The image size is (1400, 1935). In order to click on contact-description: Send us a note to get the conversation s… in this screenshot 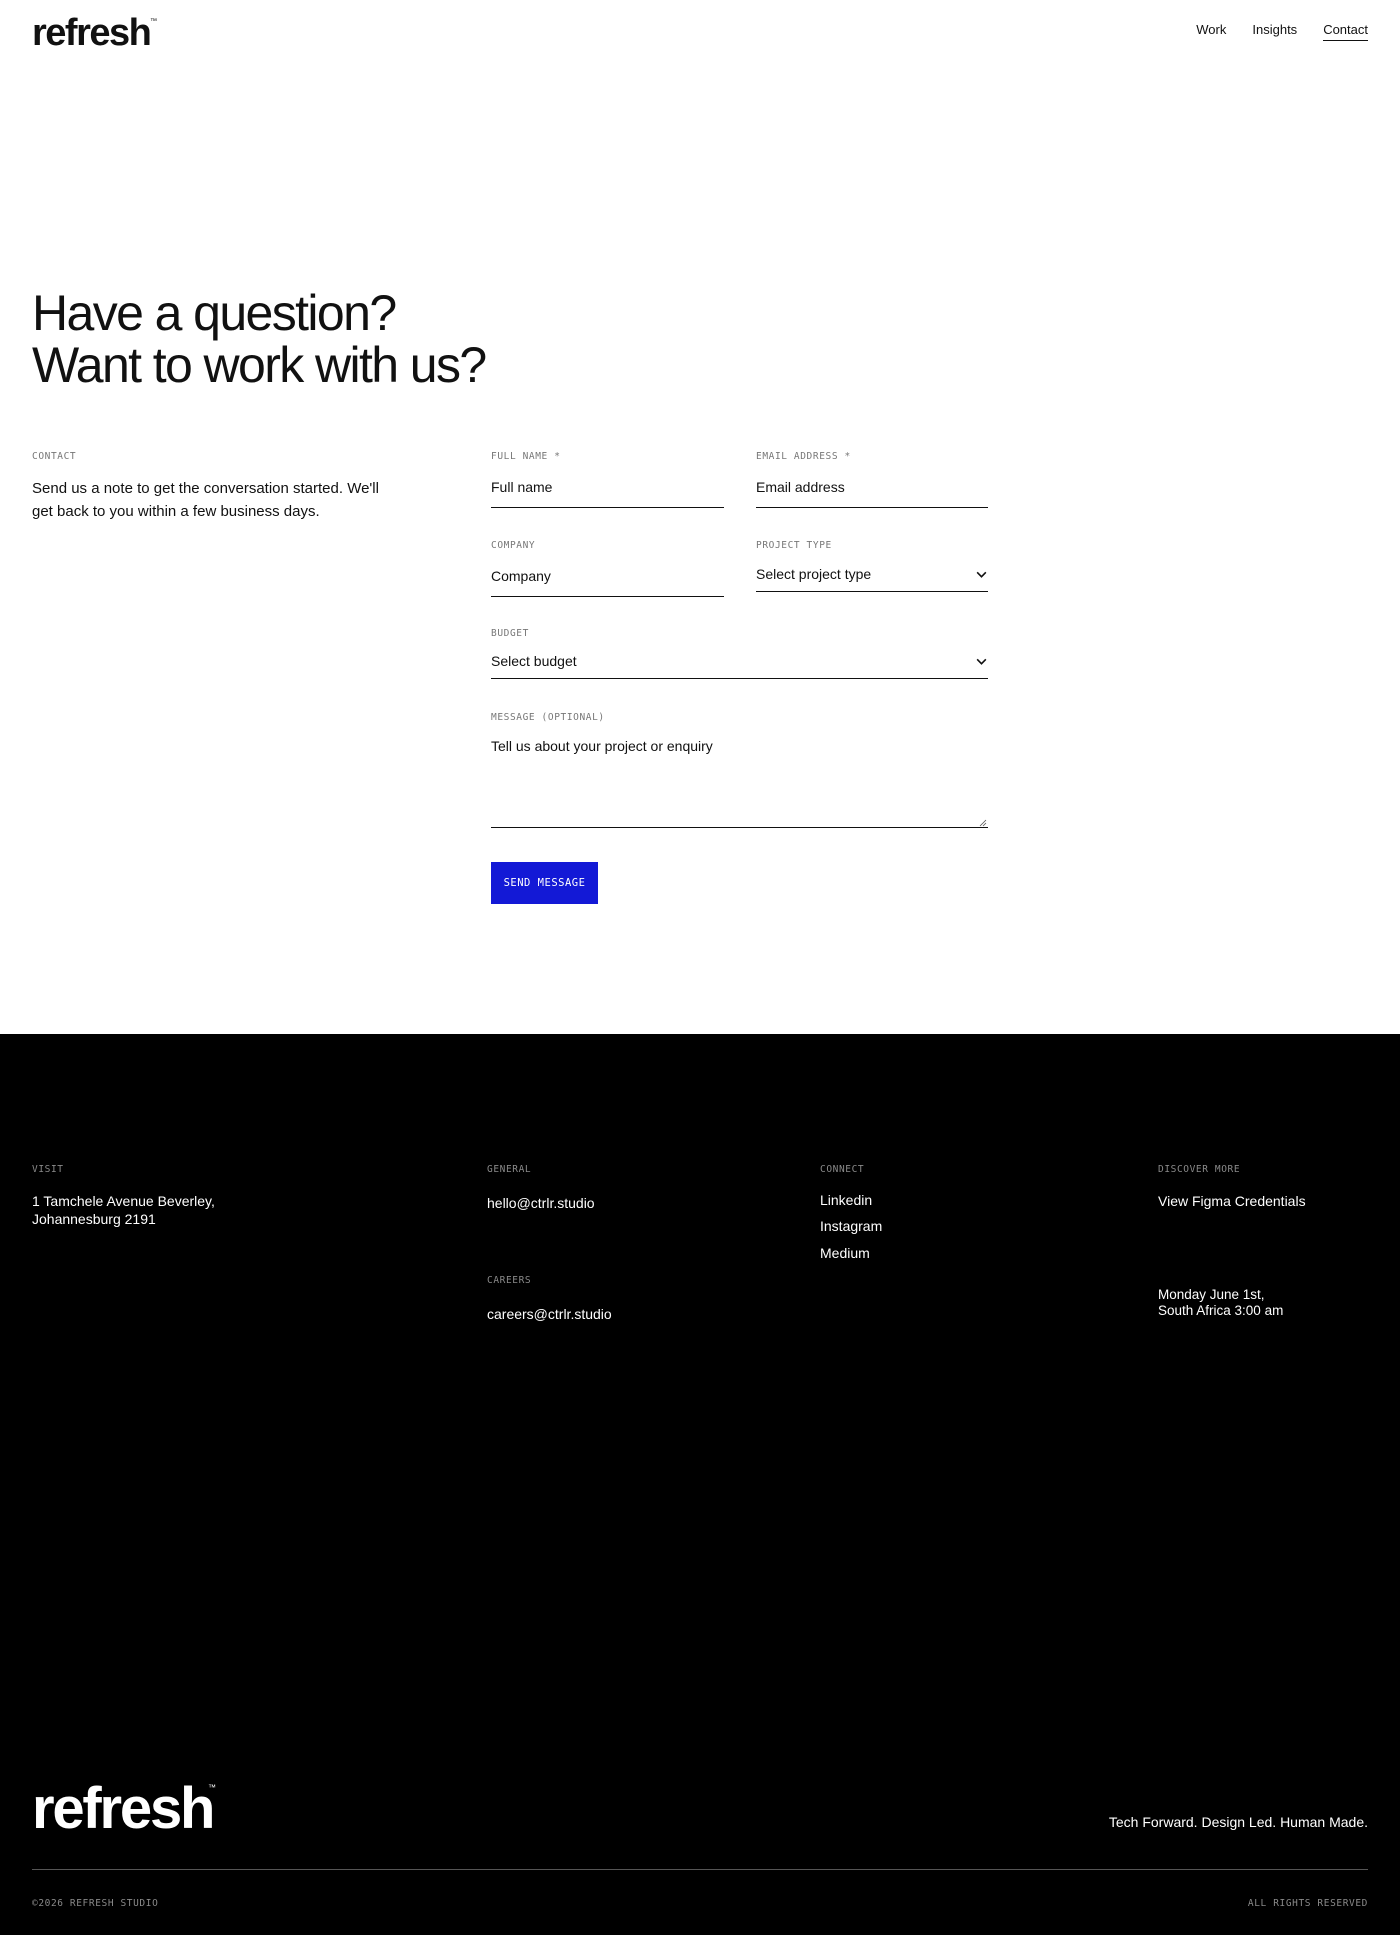, I will do `click(205, 500)`.